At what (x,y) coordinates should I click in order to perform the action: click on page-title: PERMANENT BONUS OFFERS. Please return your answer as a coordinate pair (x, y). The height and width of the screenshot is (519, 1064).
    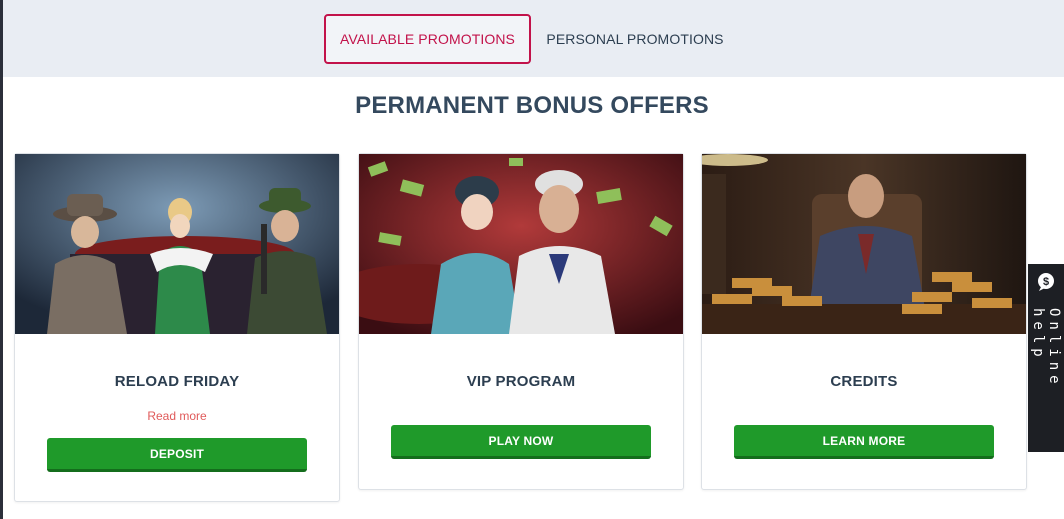
    Looking at the image, I should click on (532, 105).